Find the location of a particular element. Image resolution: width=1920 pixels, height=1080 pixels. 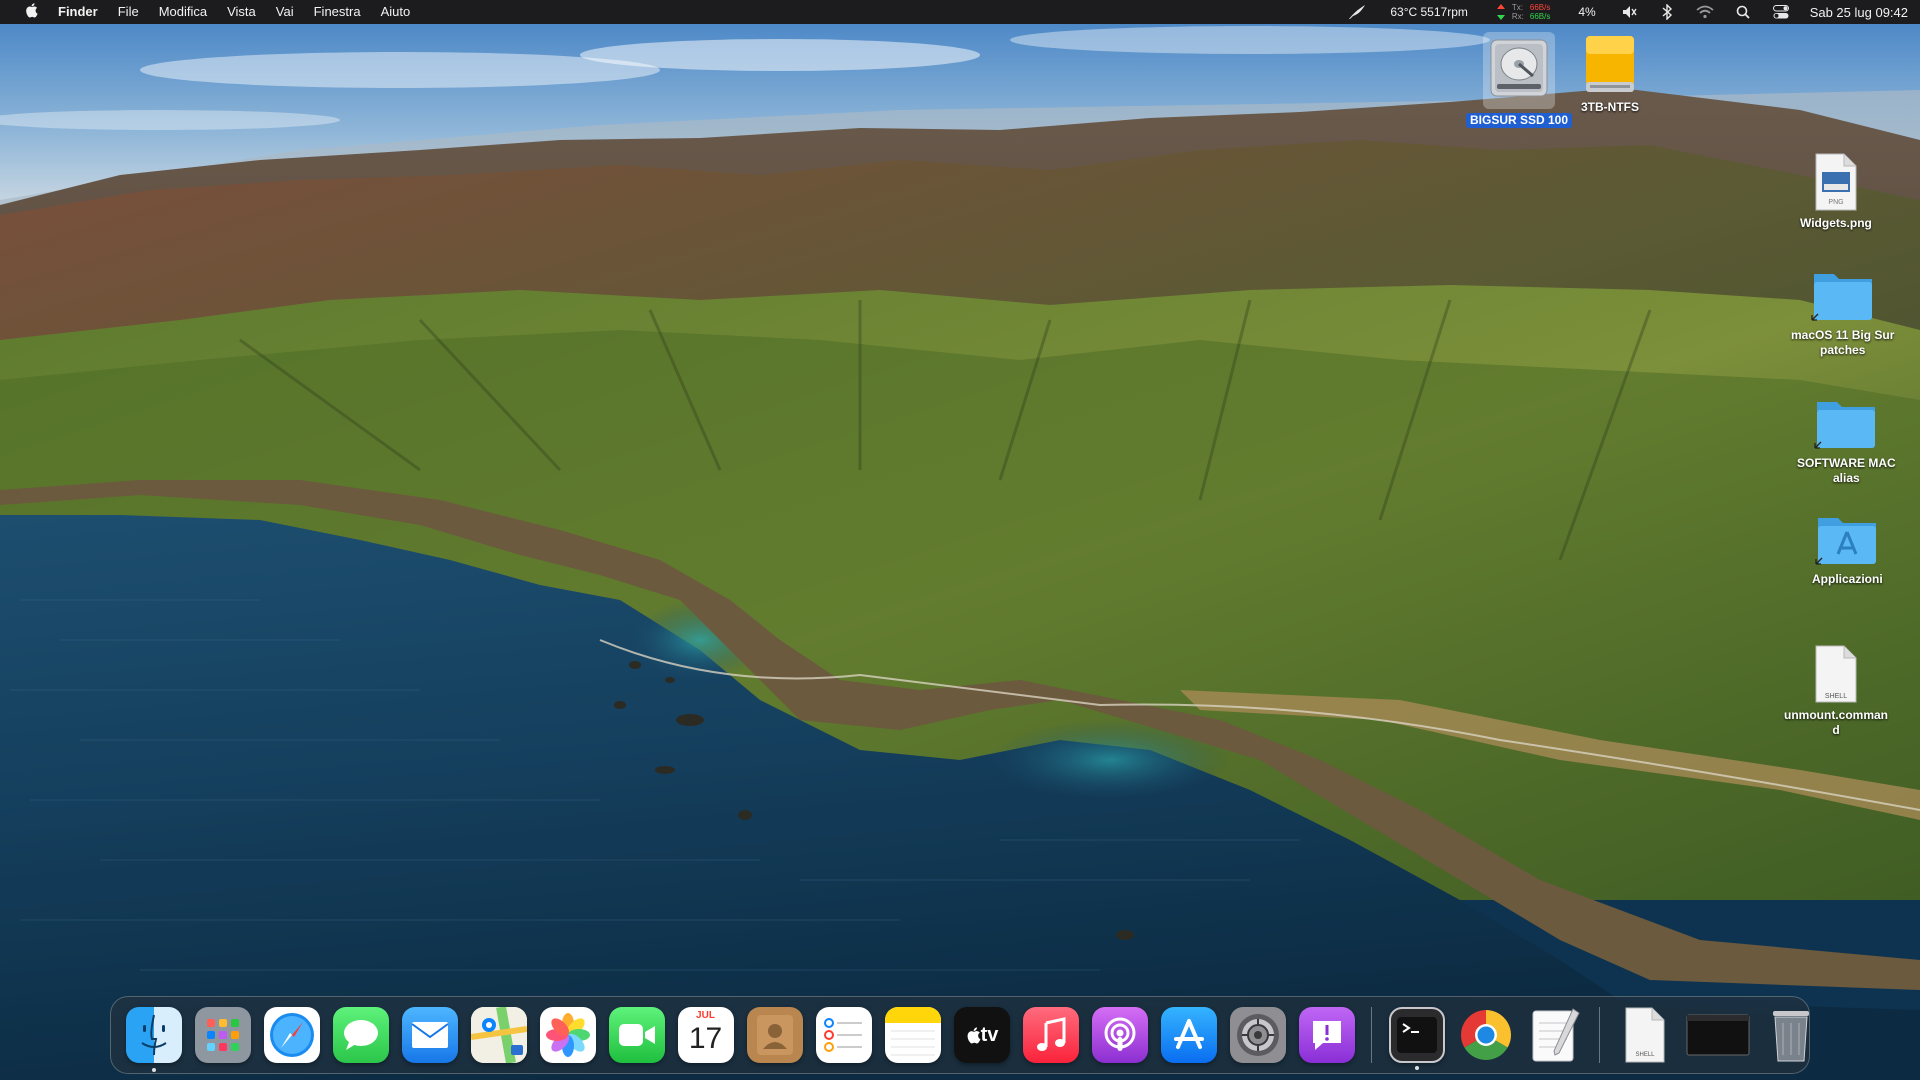

chrome-icon is located at coordinates (1485, 1035).